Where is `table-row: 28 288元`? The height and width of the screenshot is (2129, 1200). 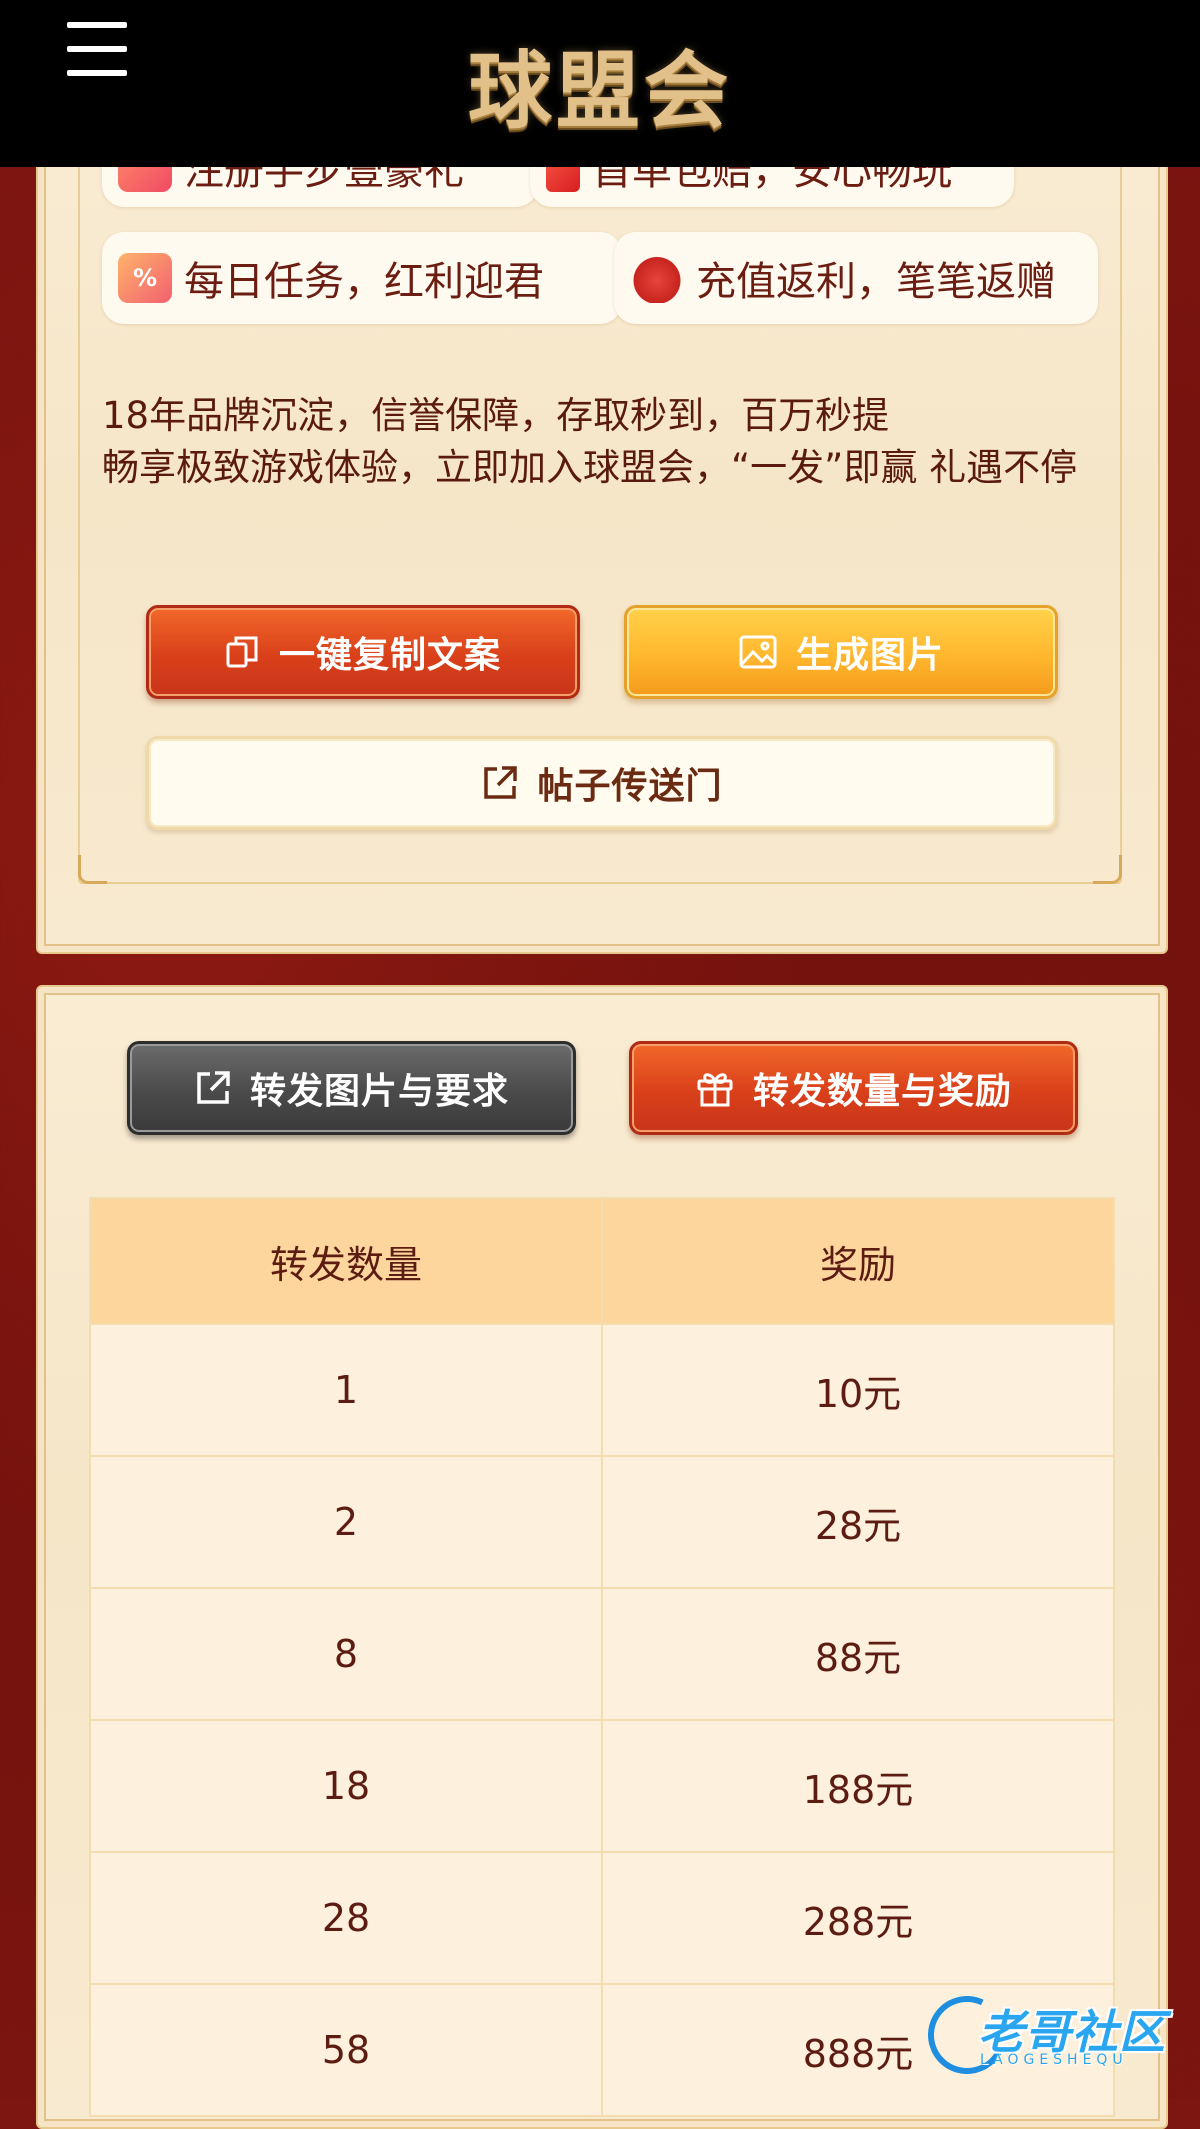 table-row: 28 288元 is located at coordinates (602, 1918).